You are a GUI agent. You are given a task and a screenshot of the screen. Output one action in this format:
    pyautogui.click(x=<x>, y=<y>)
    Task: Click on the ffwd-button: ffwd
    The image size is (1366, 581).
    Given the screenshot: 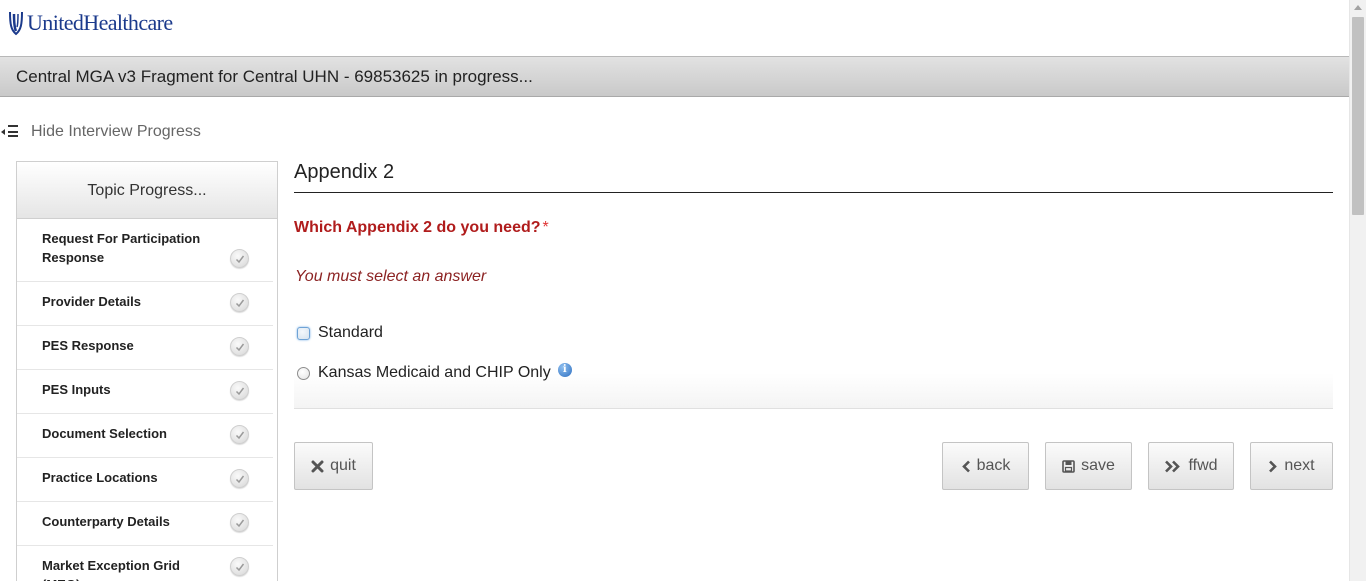 What is the action you would take?
    pyautogui.click(x=1191, y=466)
    